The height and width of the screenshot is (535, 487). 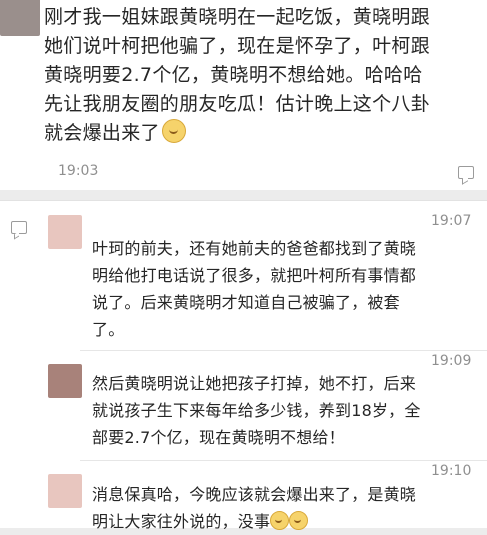 I want to click on comment-text: 消息保真哈，今晚应该就会爆出来了，是黄晓 明让大家往外说的，没事, so click(x=287, y=508).